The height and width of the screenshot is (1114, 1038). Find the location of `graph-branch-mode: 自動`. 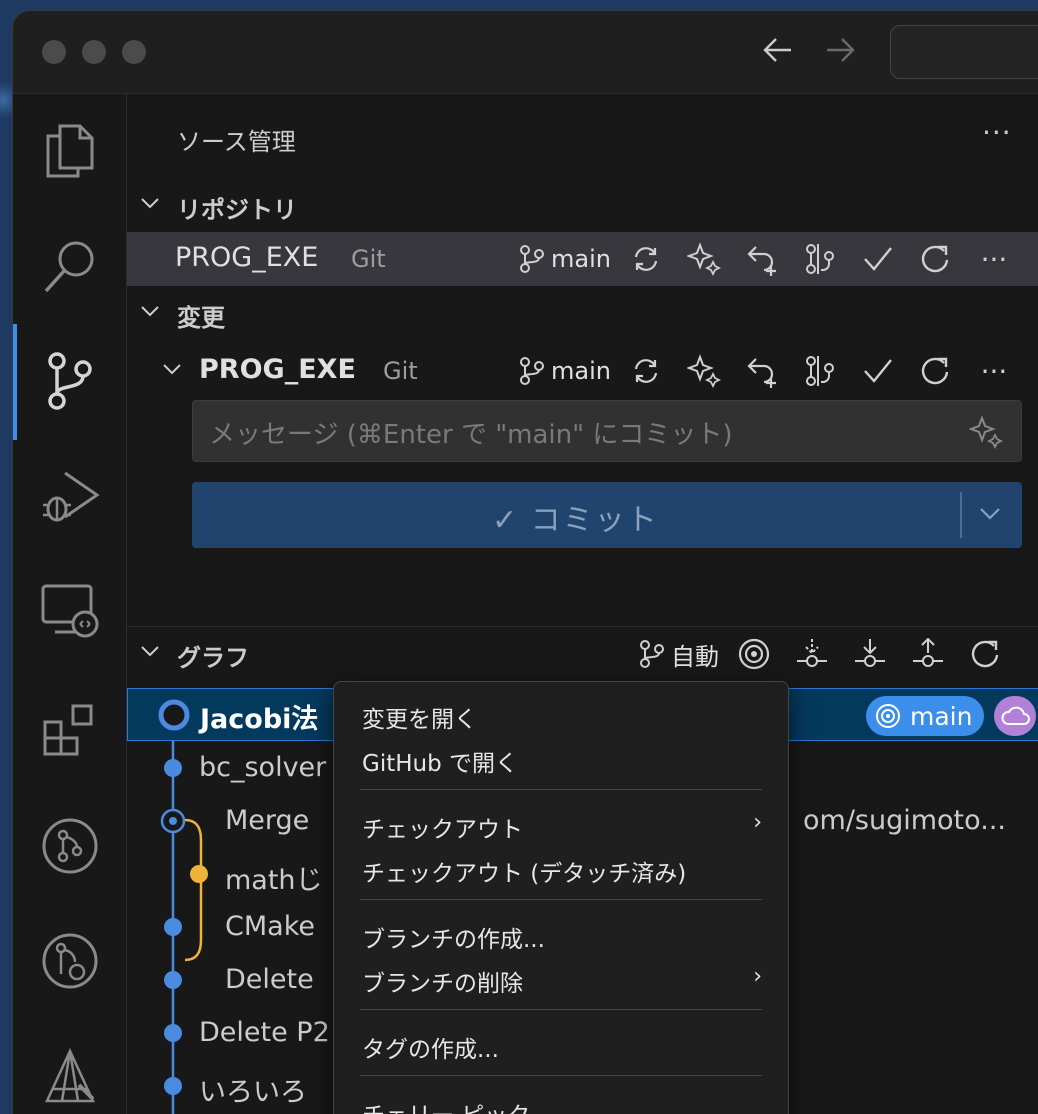

graph-branch-mode: 自動 is located at coordinates (679, 654).